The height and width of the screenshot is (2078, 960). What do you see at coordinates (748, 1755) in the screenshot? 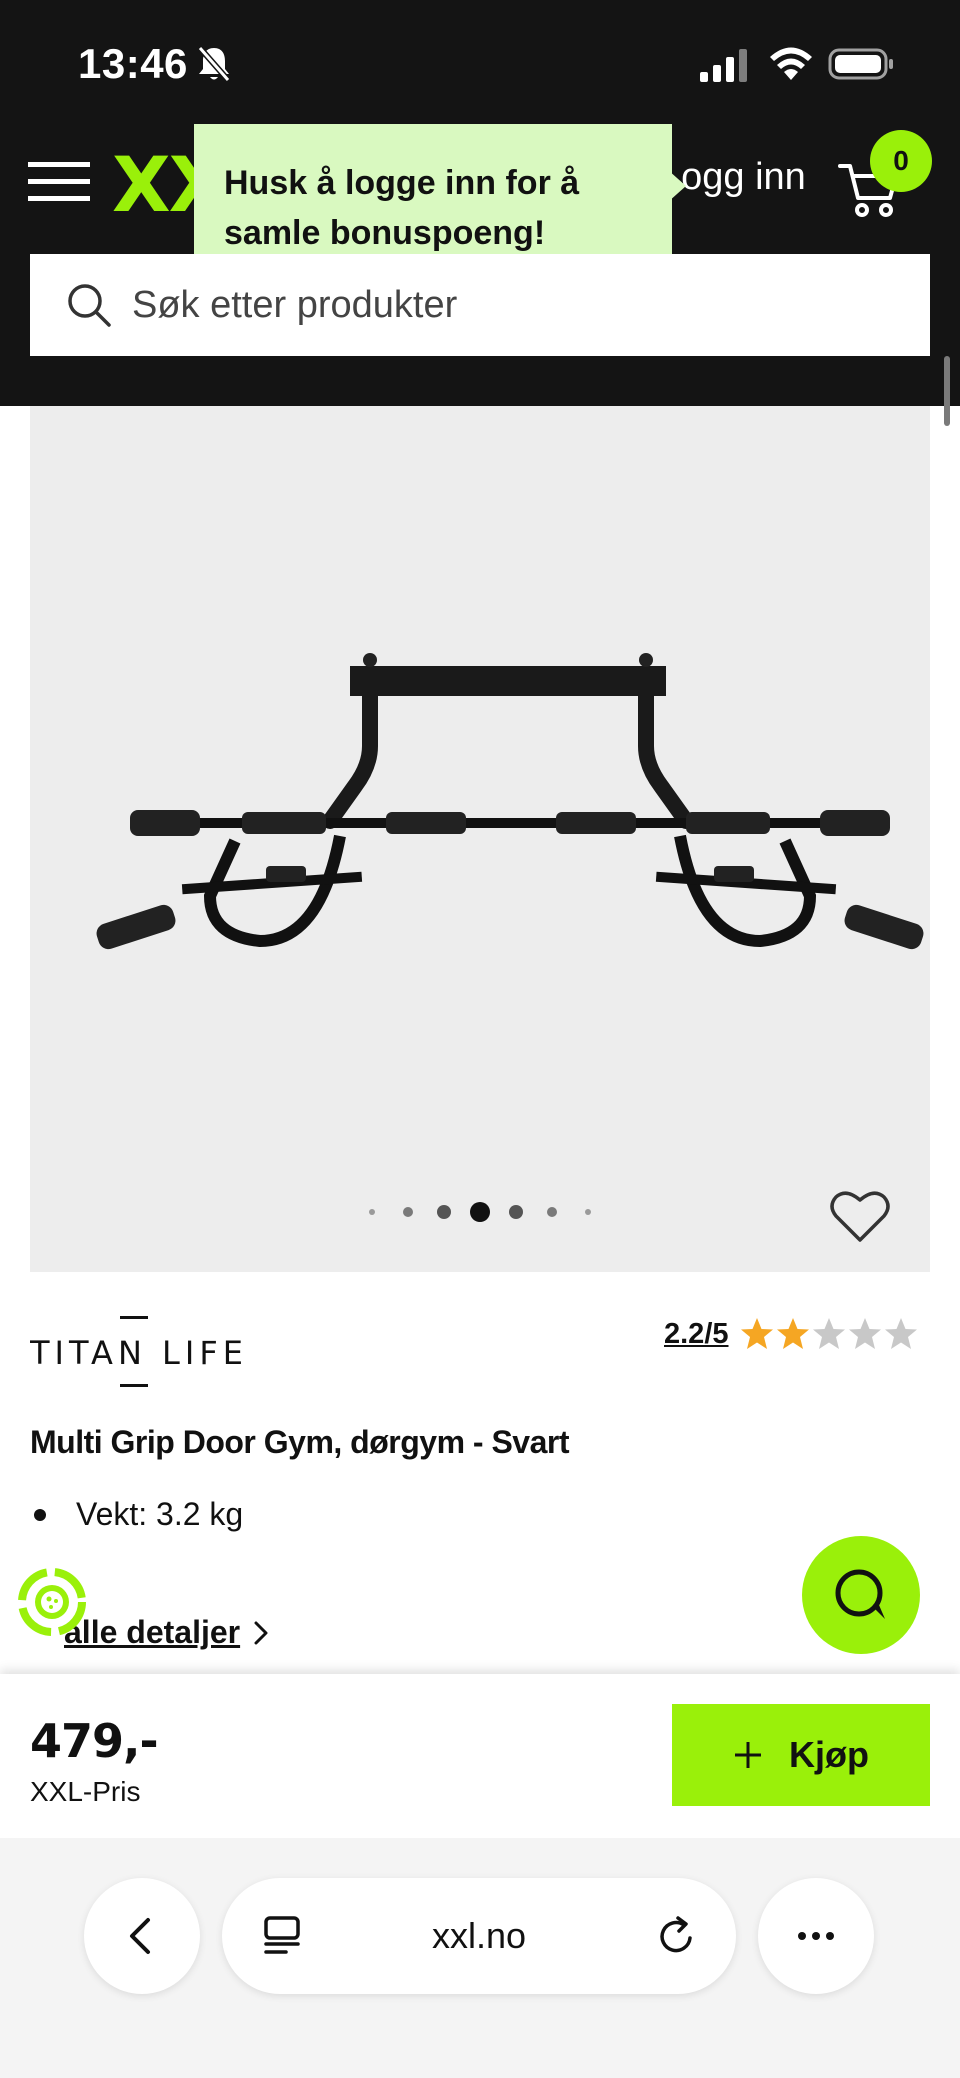
I see `plus-icon` at bounding box center [748, 1755].